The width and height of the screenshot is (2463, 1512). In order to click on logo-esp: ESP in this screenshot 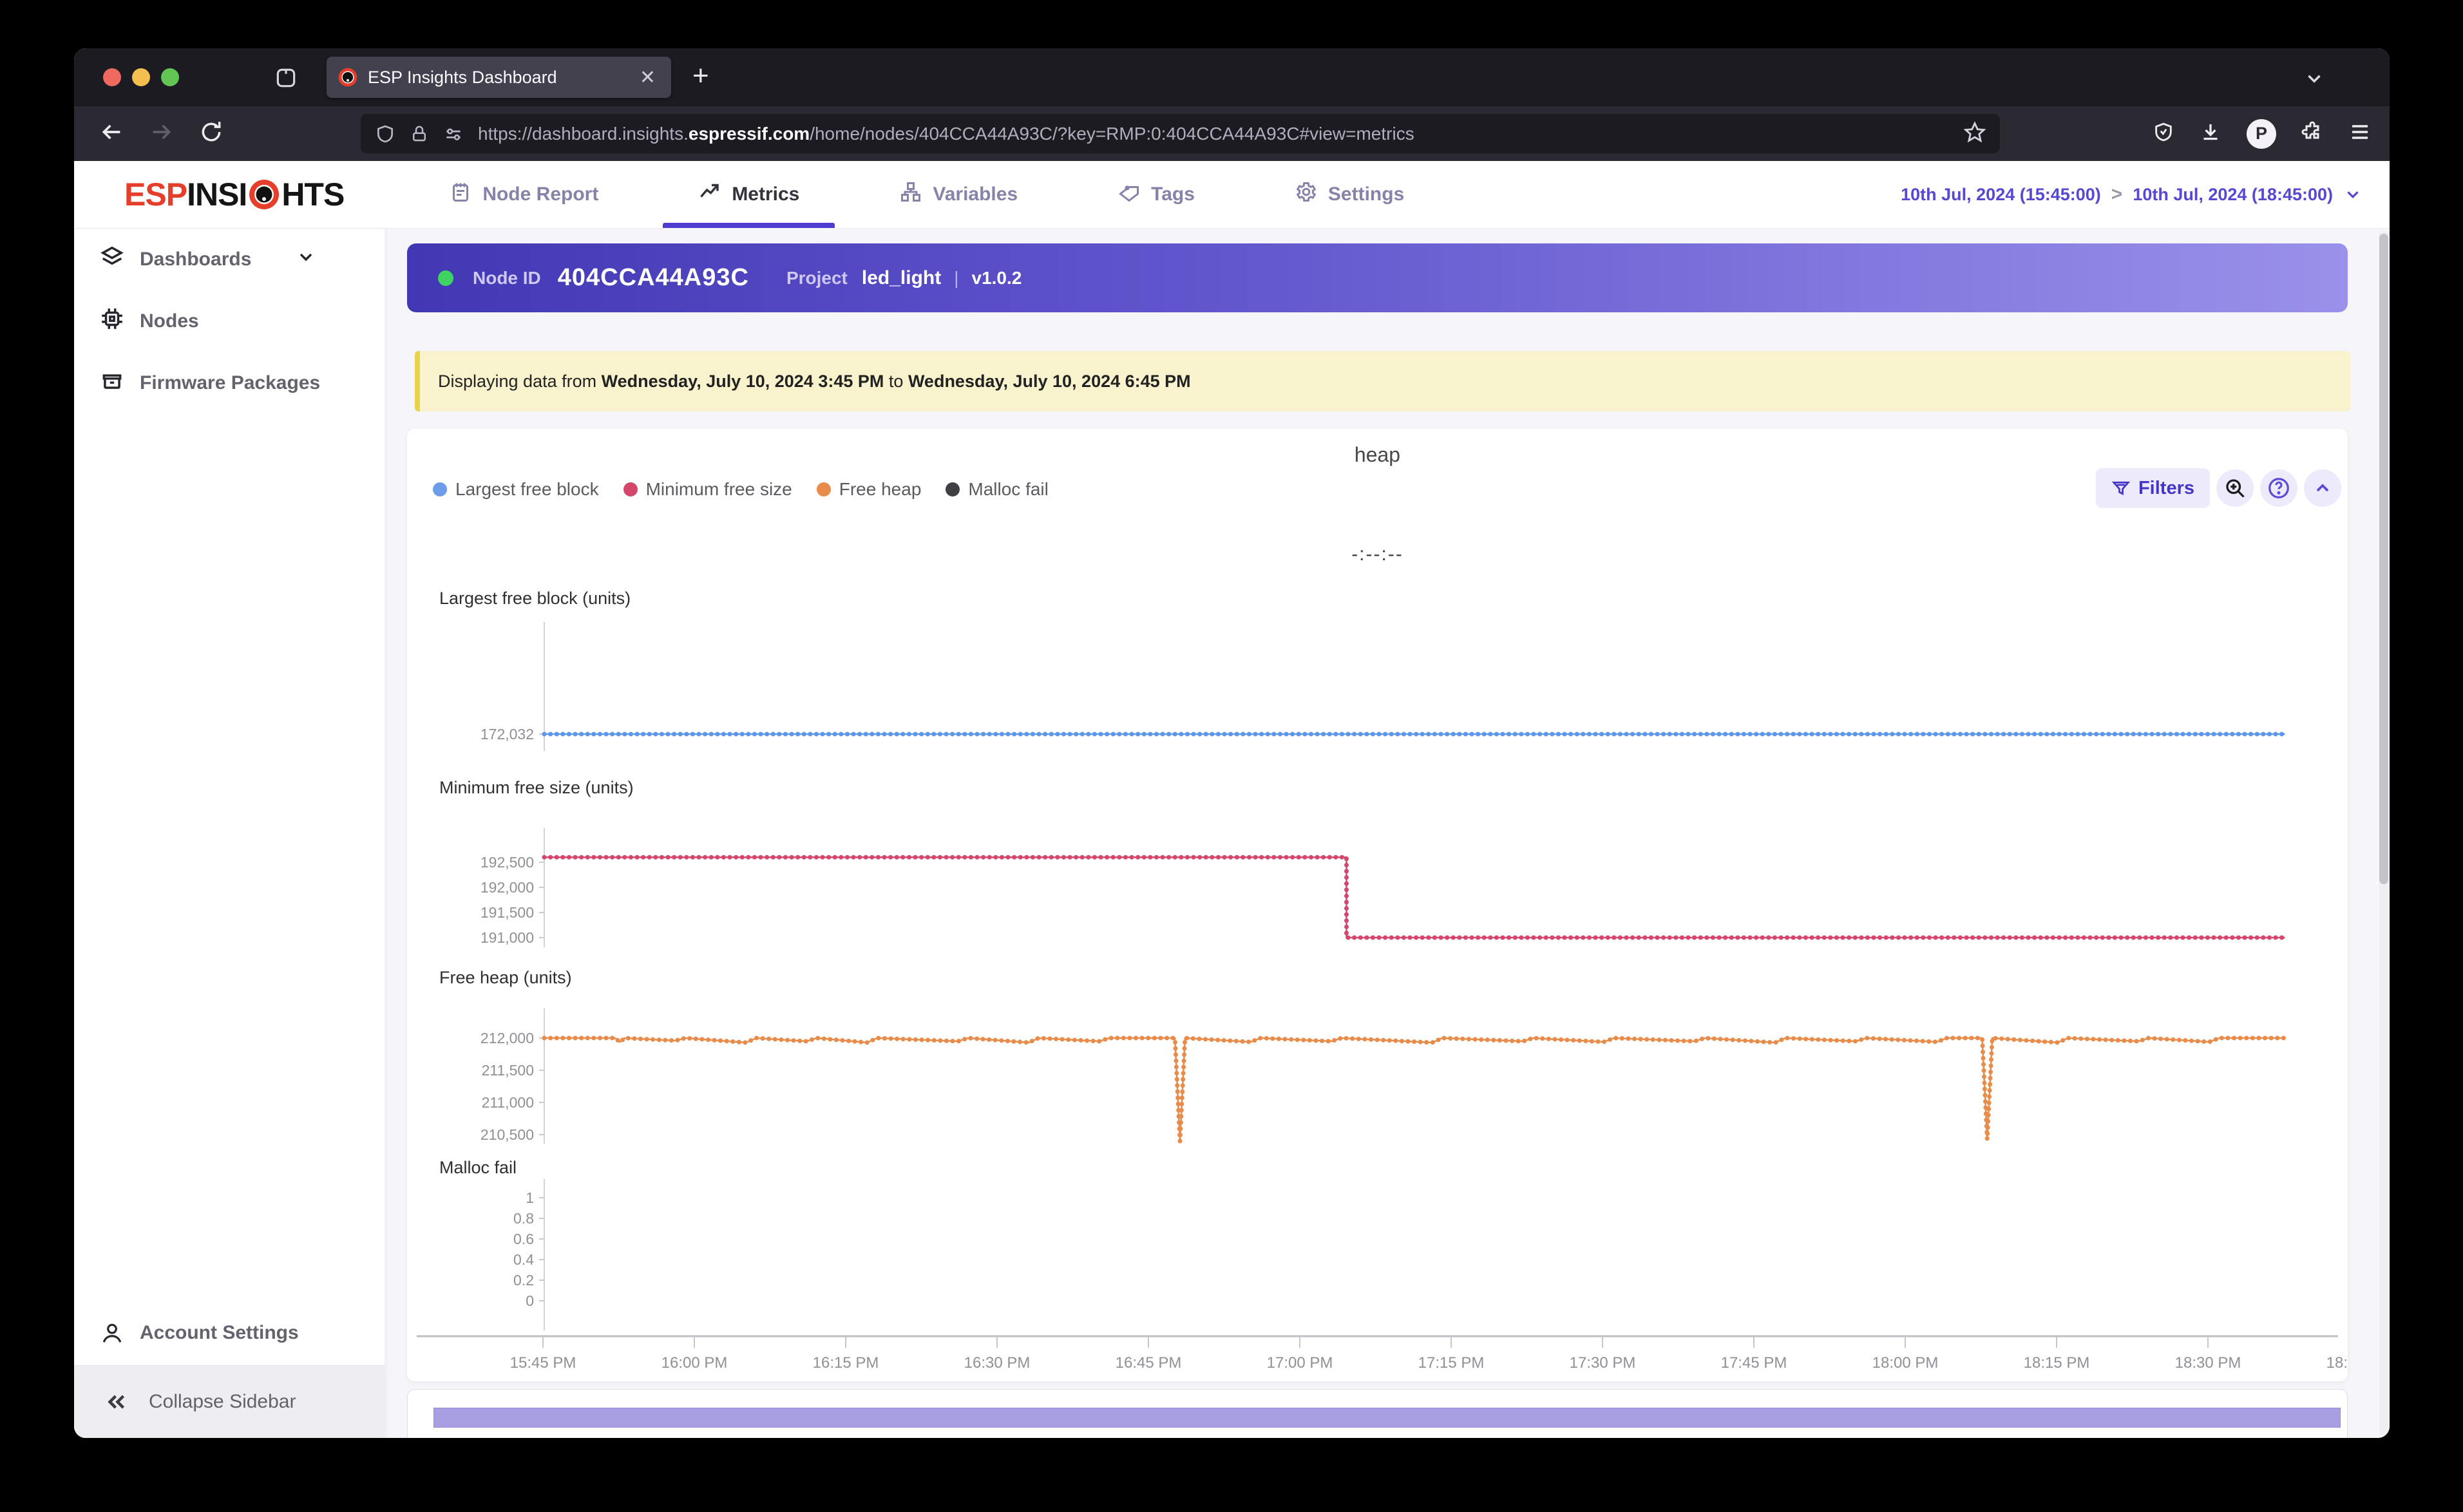, I will do `click(155, 194)`.